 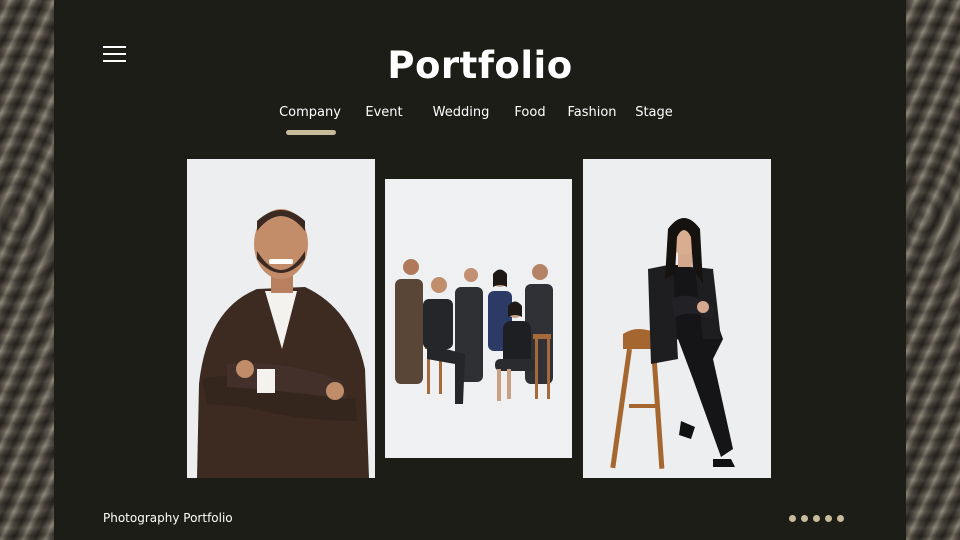 I want to click on page-title: Portfolio, so click(x=480, y=65).